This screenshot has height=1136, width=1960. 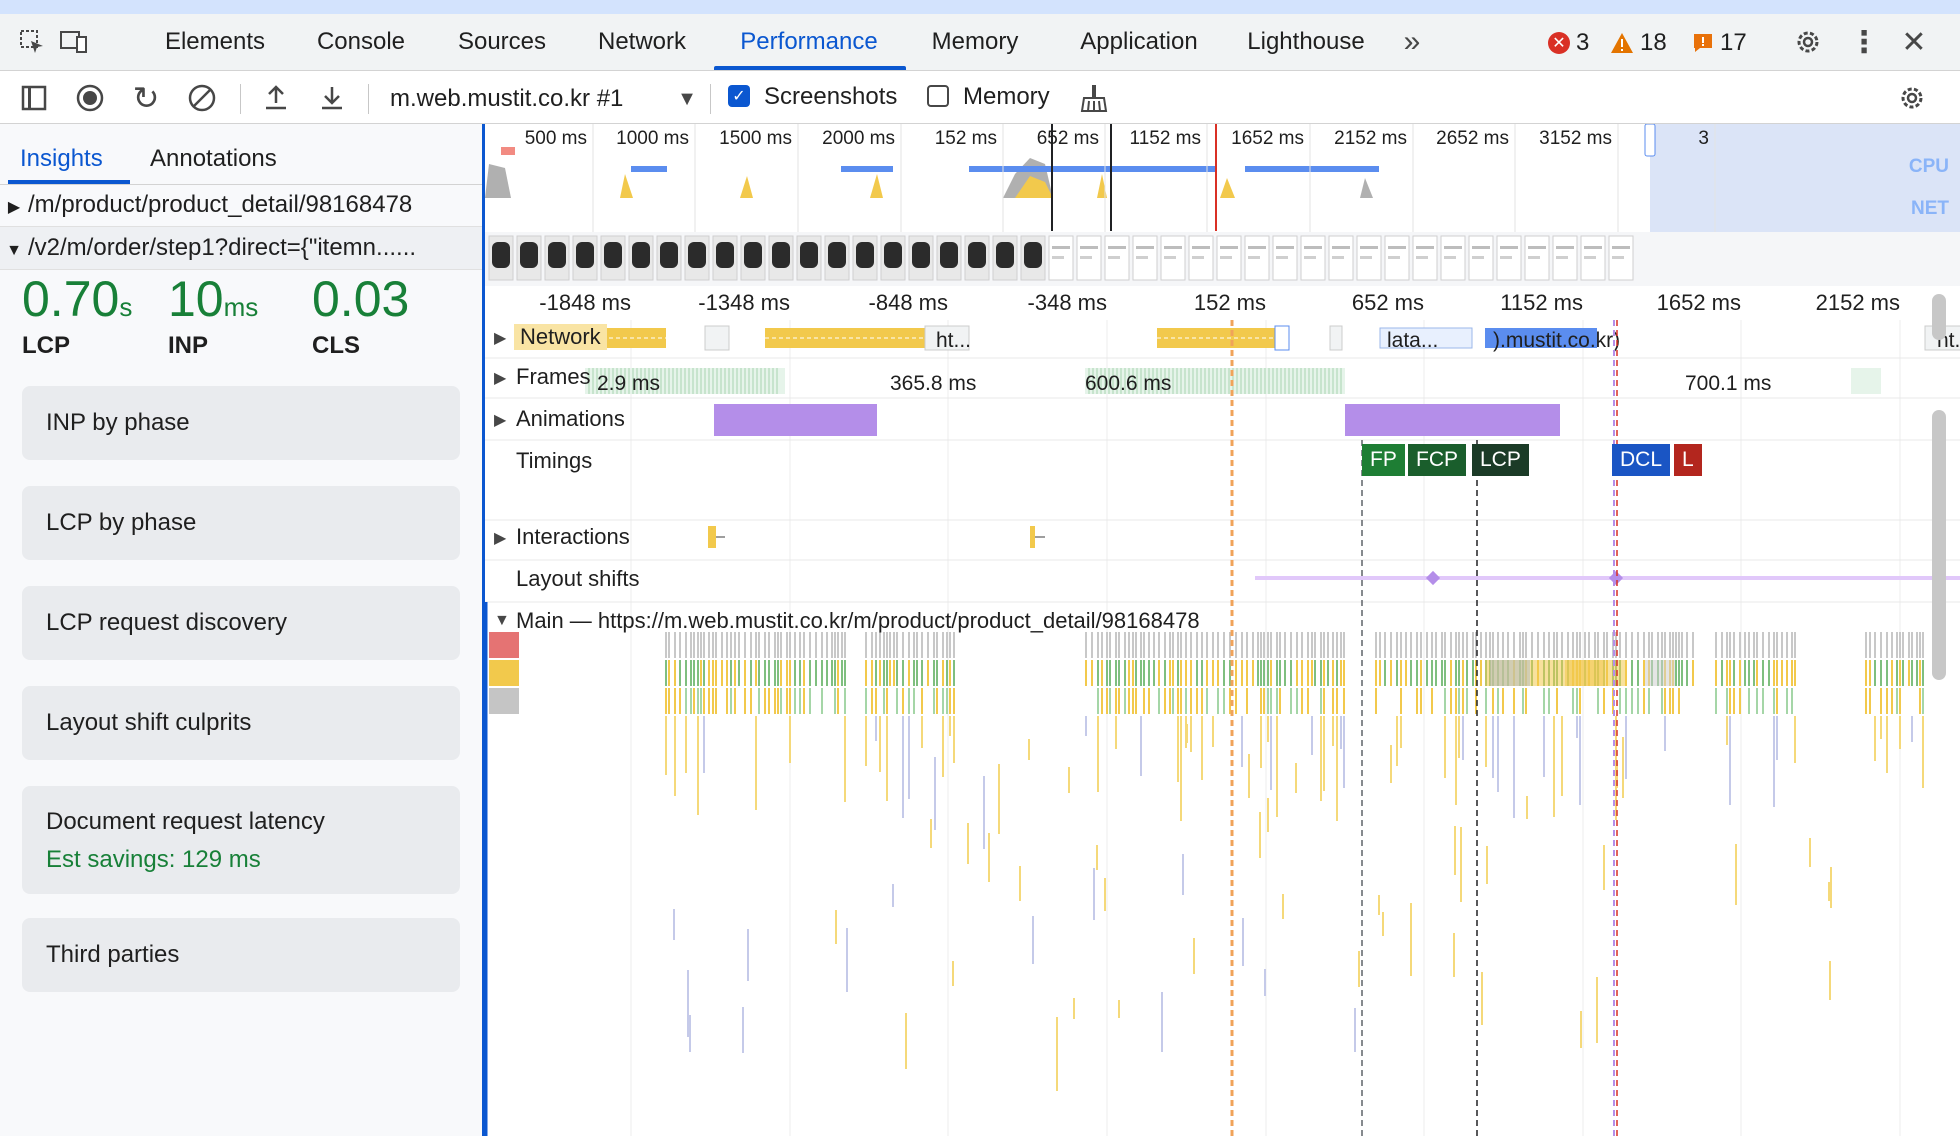 What do you see at coordinates (500, 378) in the screenshot?
I see `frames-expand-triangle-icon: ▶` at bounding box center [500, 378].